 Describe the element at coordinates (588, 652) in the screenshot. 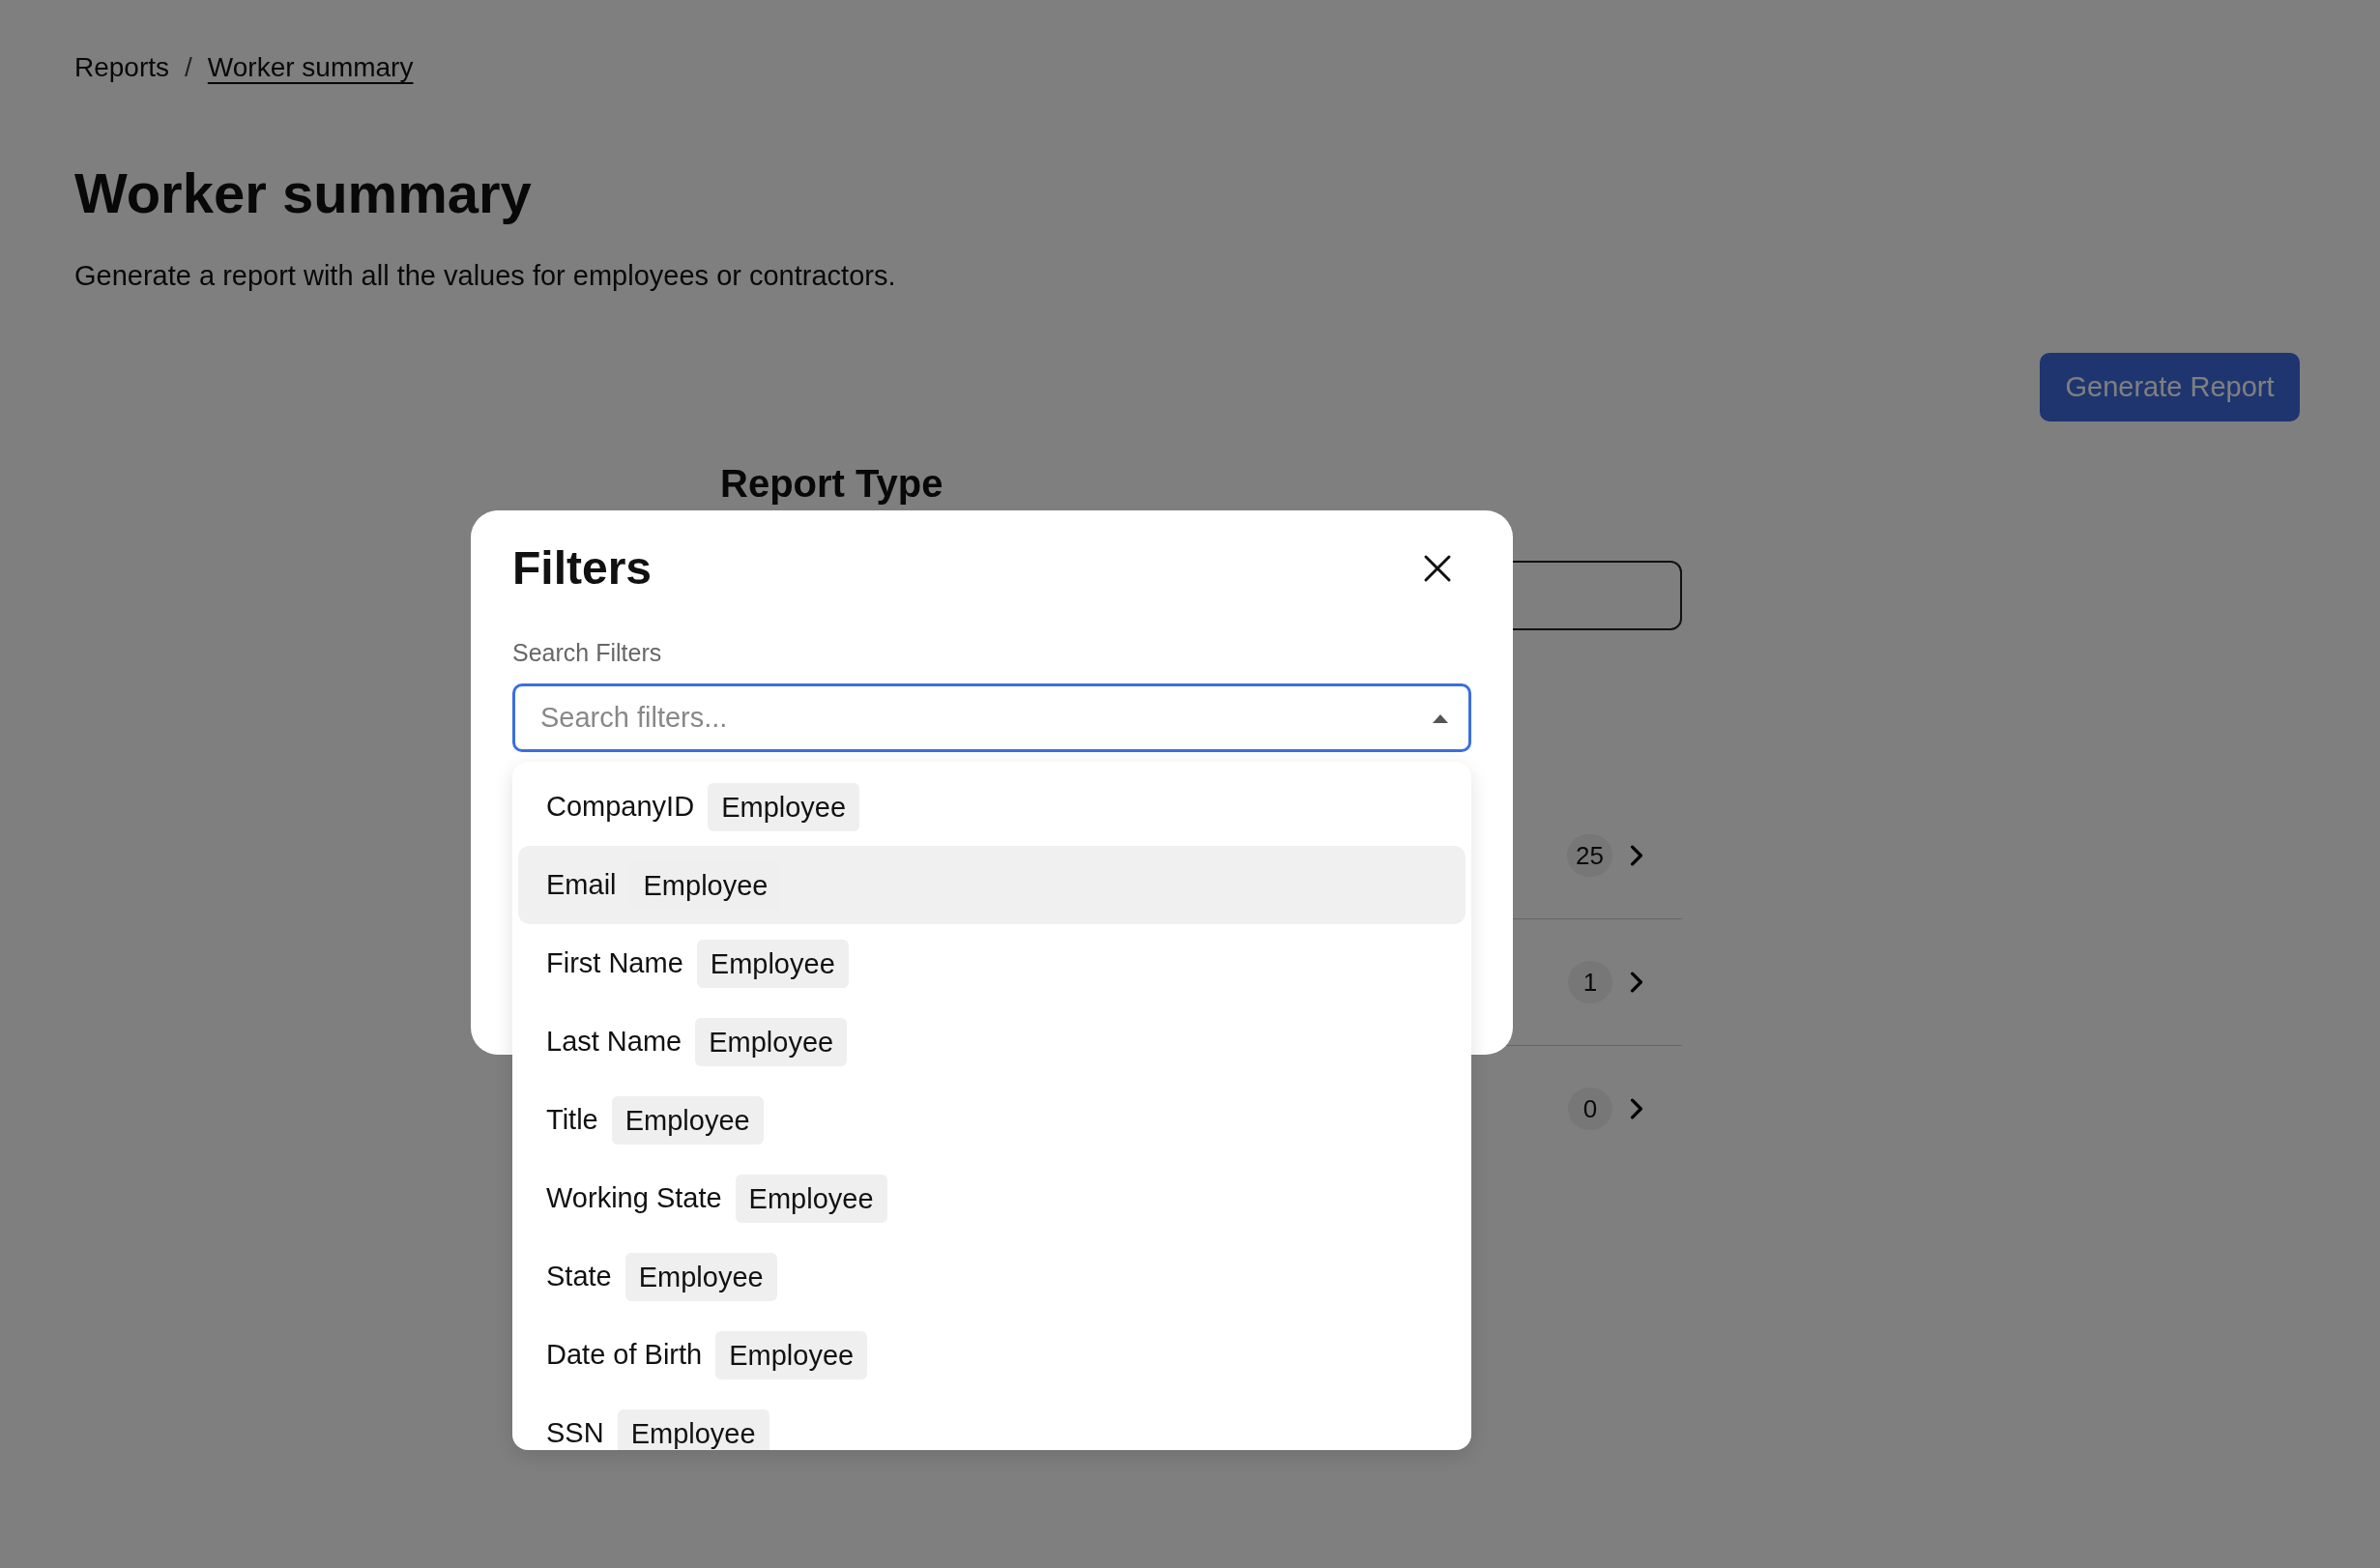

I see `field-label: Search Filters` at that location.